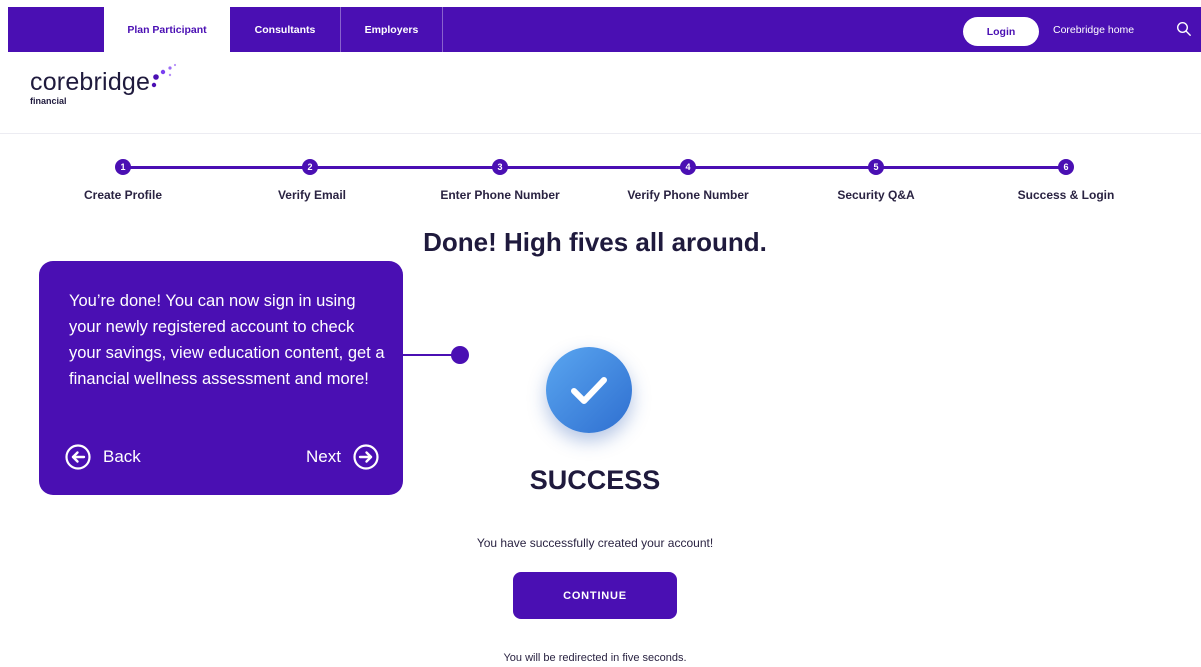 The height and width of the screenshot is (667, 1201). Describe the element at coordinates (123, 167) in the screenshot. I see `step-1-marker: 1` at that location.